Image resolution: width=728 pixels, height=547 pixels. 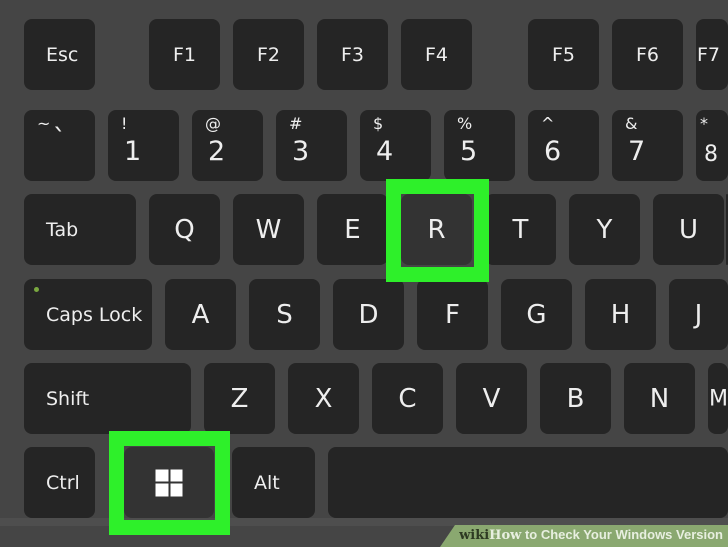 I want to click on key-g: G, so click(x=536, y=314).